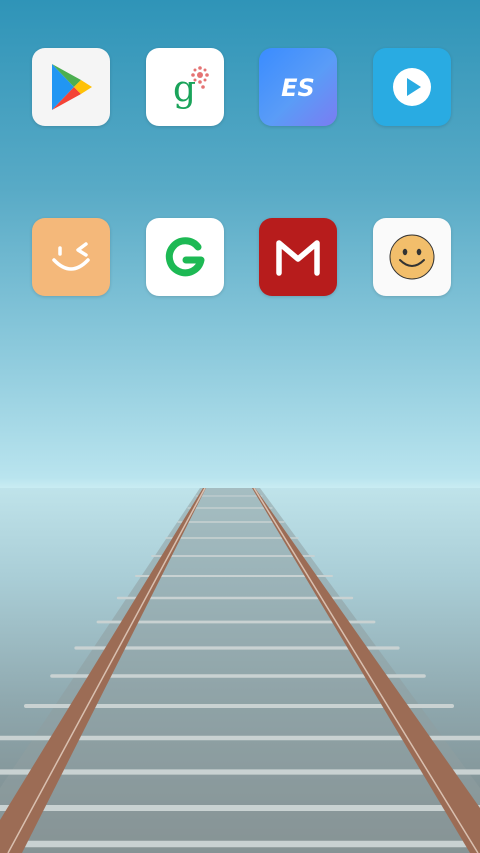  I want to click on smiley-face-app-icon, so click(412, 257).